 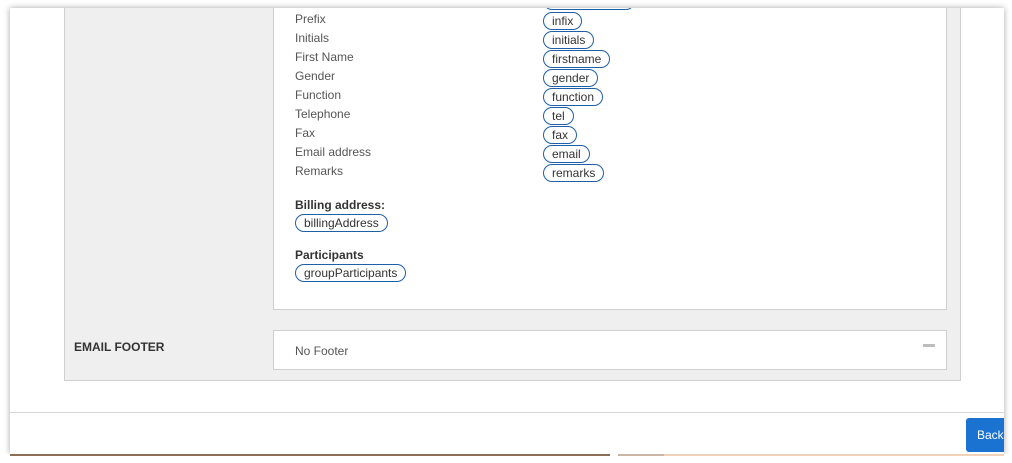 I want to click on participants-title: Participants, so click(x=329, y=255).